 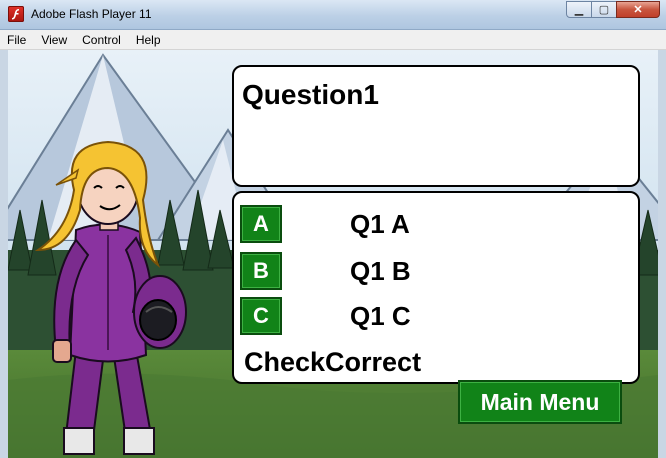 What do you see at coordinates (380, 316) in the screenshot?
I see `choice-c-text: Q1 C` at bounding box center [380, 316].